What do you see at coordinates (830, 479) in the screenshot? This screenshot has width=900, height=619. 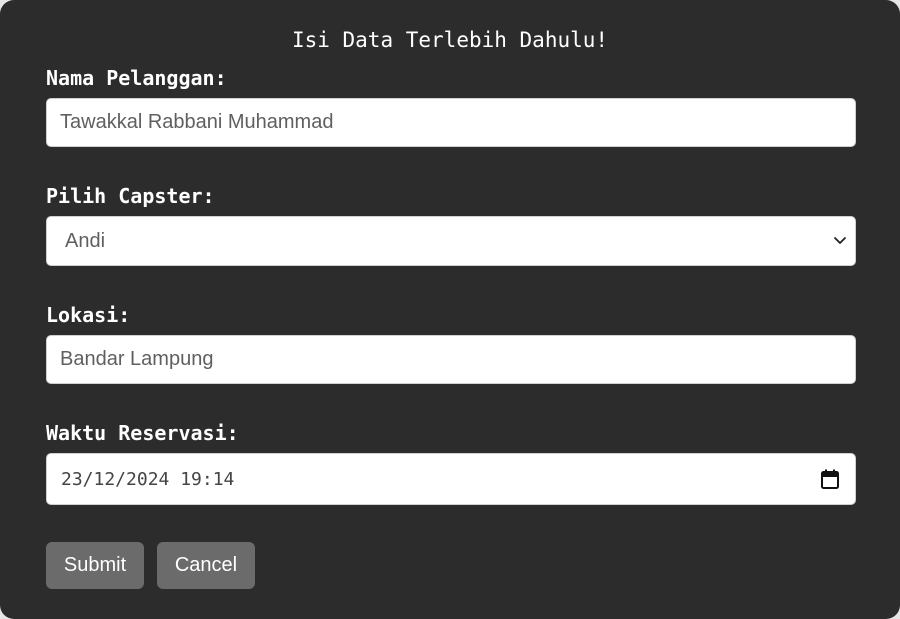 I see `calendar-icon` at bounding box center [830, 479].